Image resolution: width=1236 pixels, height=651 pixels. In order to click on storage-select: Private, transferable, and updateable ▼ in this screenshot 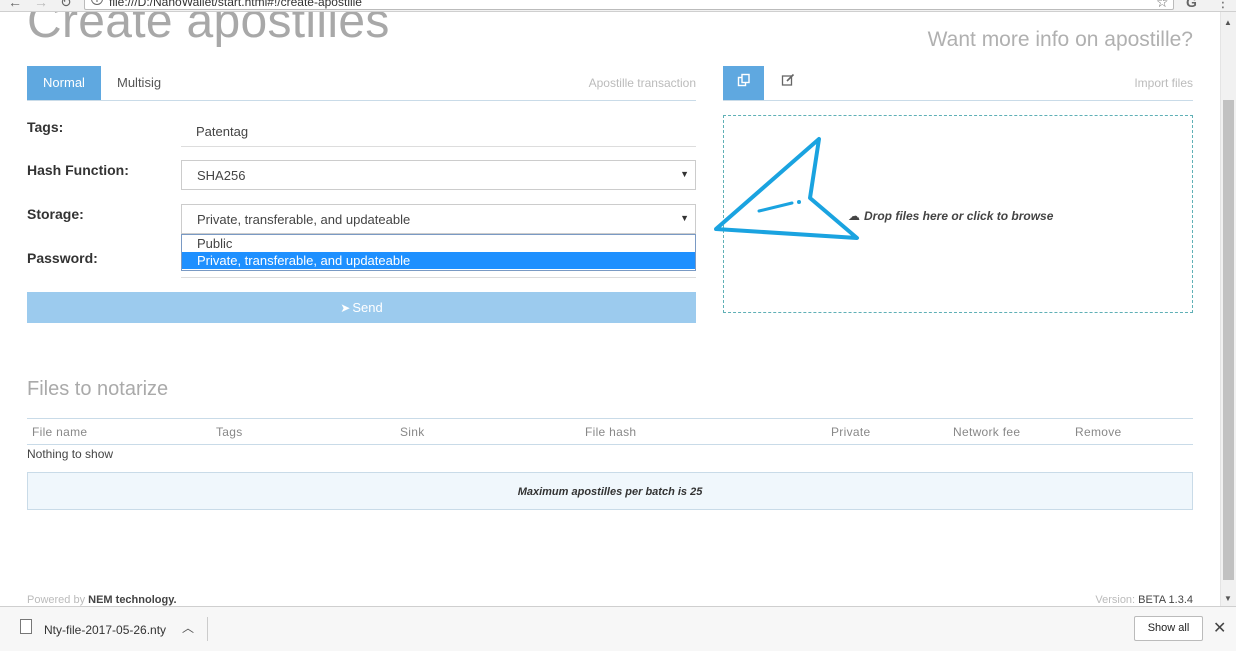, I will do `click(438, 219)`.